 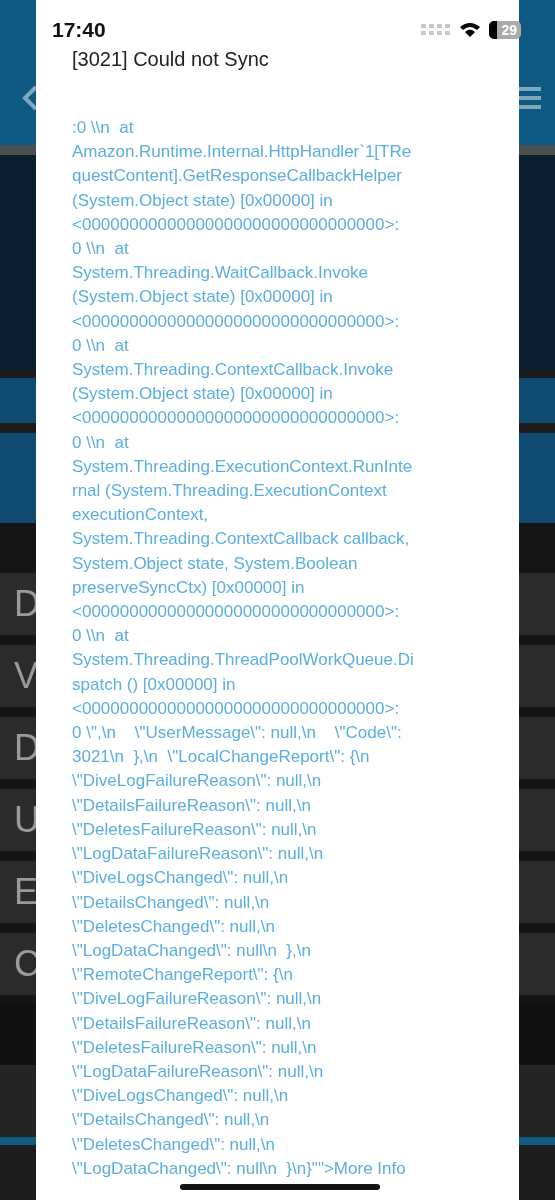 What do you see at coordinates (30, 97) in the screenshot?
I see `back-icon` at bounding box center [30, 97].